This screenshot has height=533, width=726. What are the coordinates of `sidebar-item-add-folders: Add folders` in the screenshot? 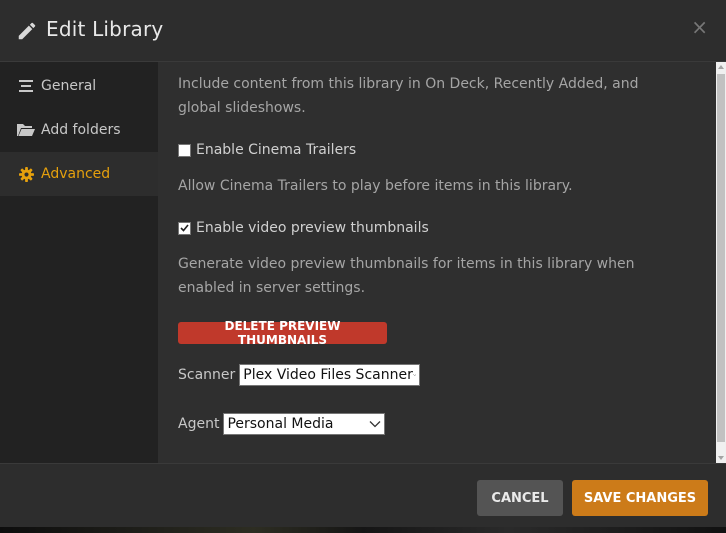 It's located at (79, 130).